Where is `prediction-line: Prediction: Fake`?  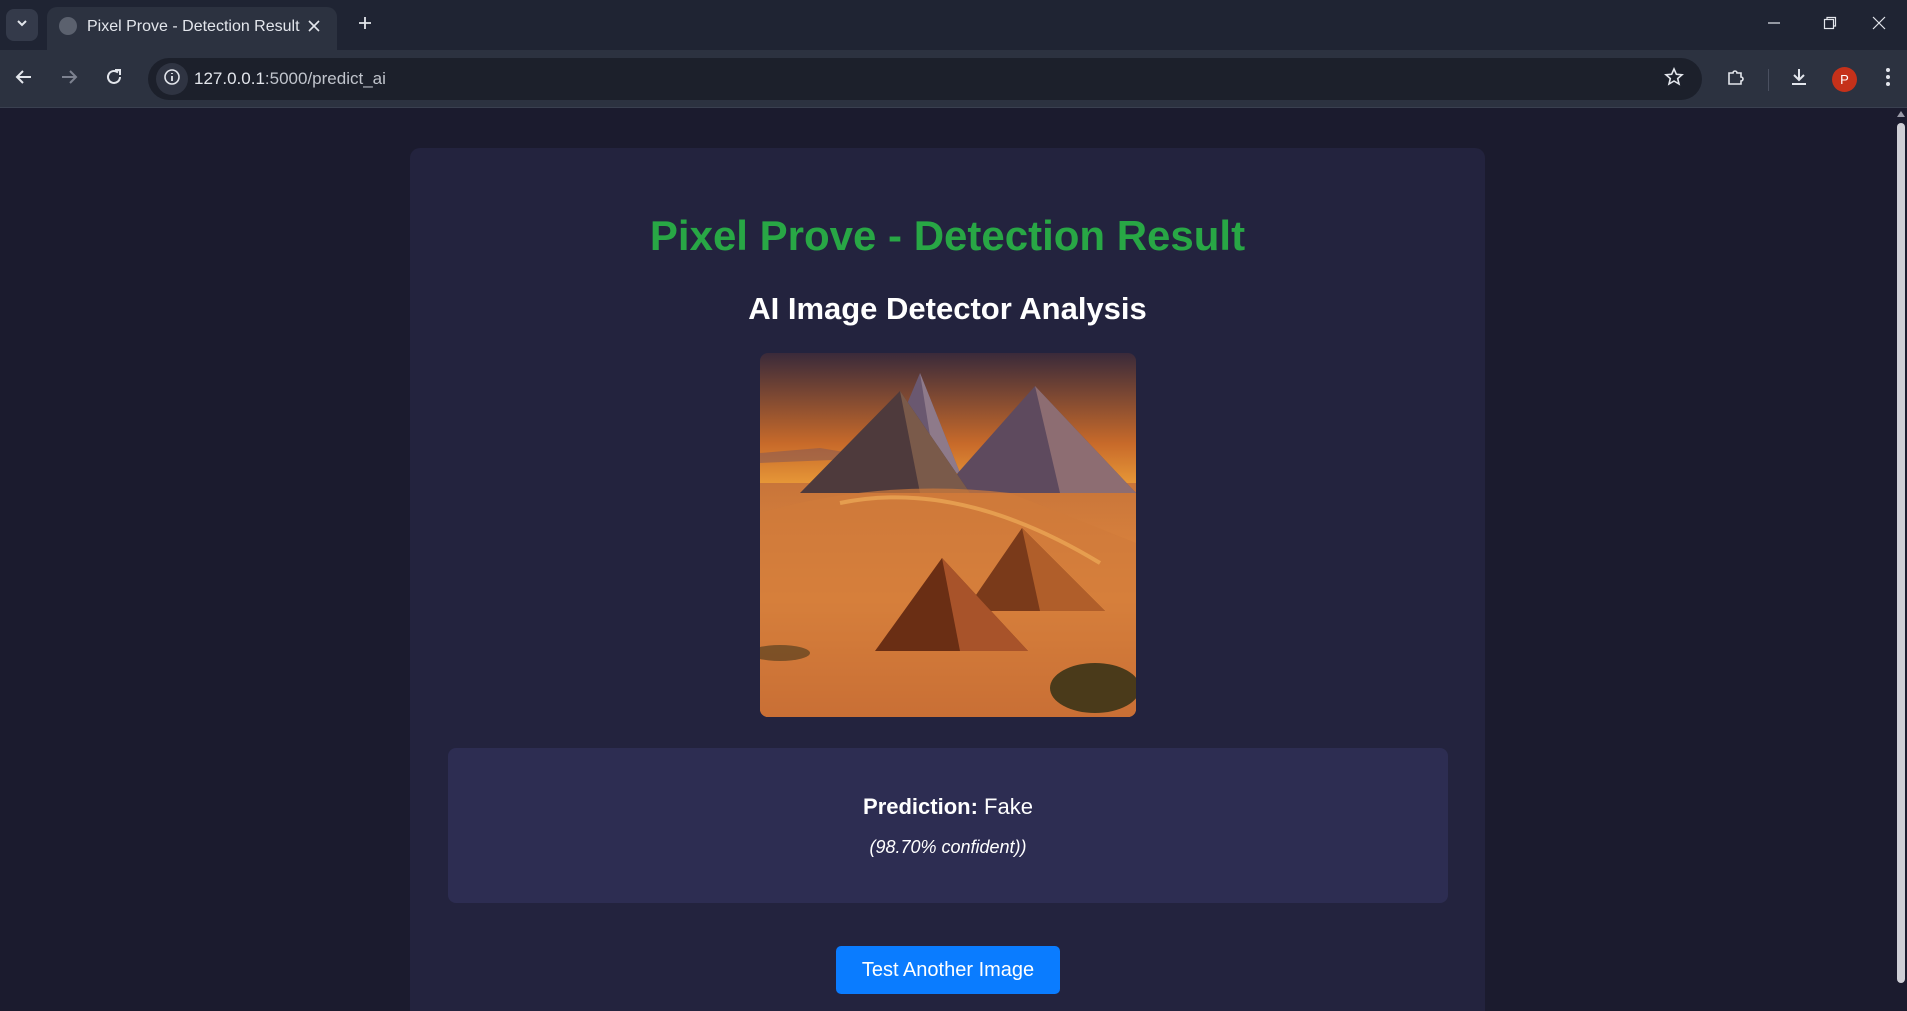
prediction-line: Prediction: Fake is located at coordinates (948, 807).